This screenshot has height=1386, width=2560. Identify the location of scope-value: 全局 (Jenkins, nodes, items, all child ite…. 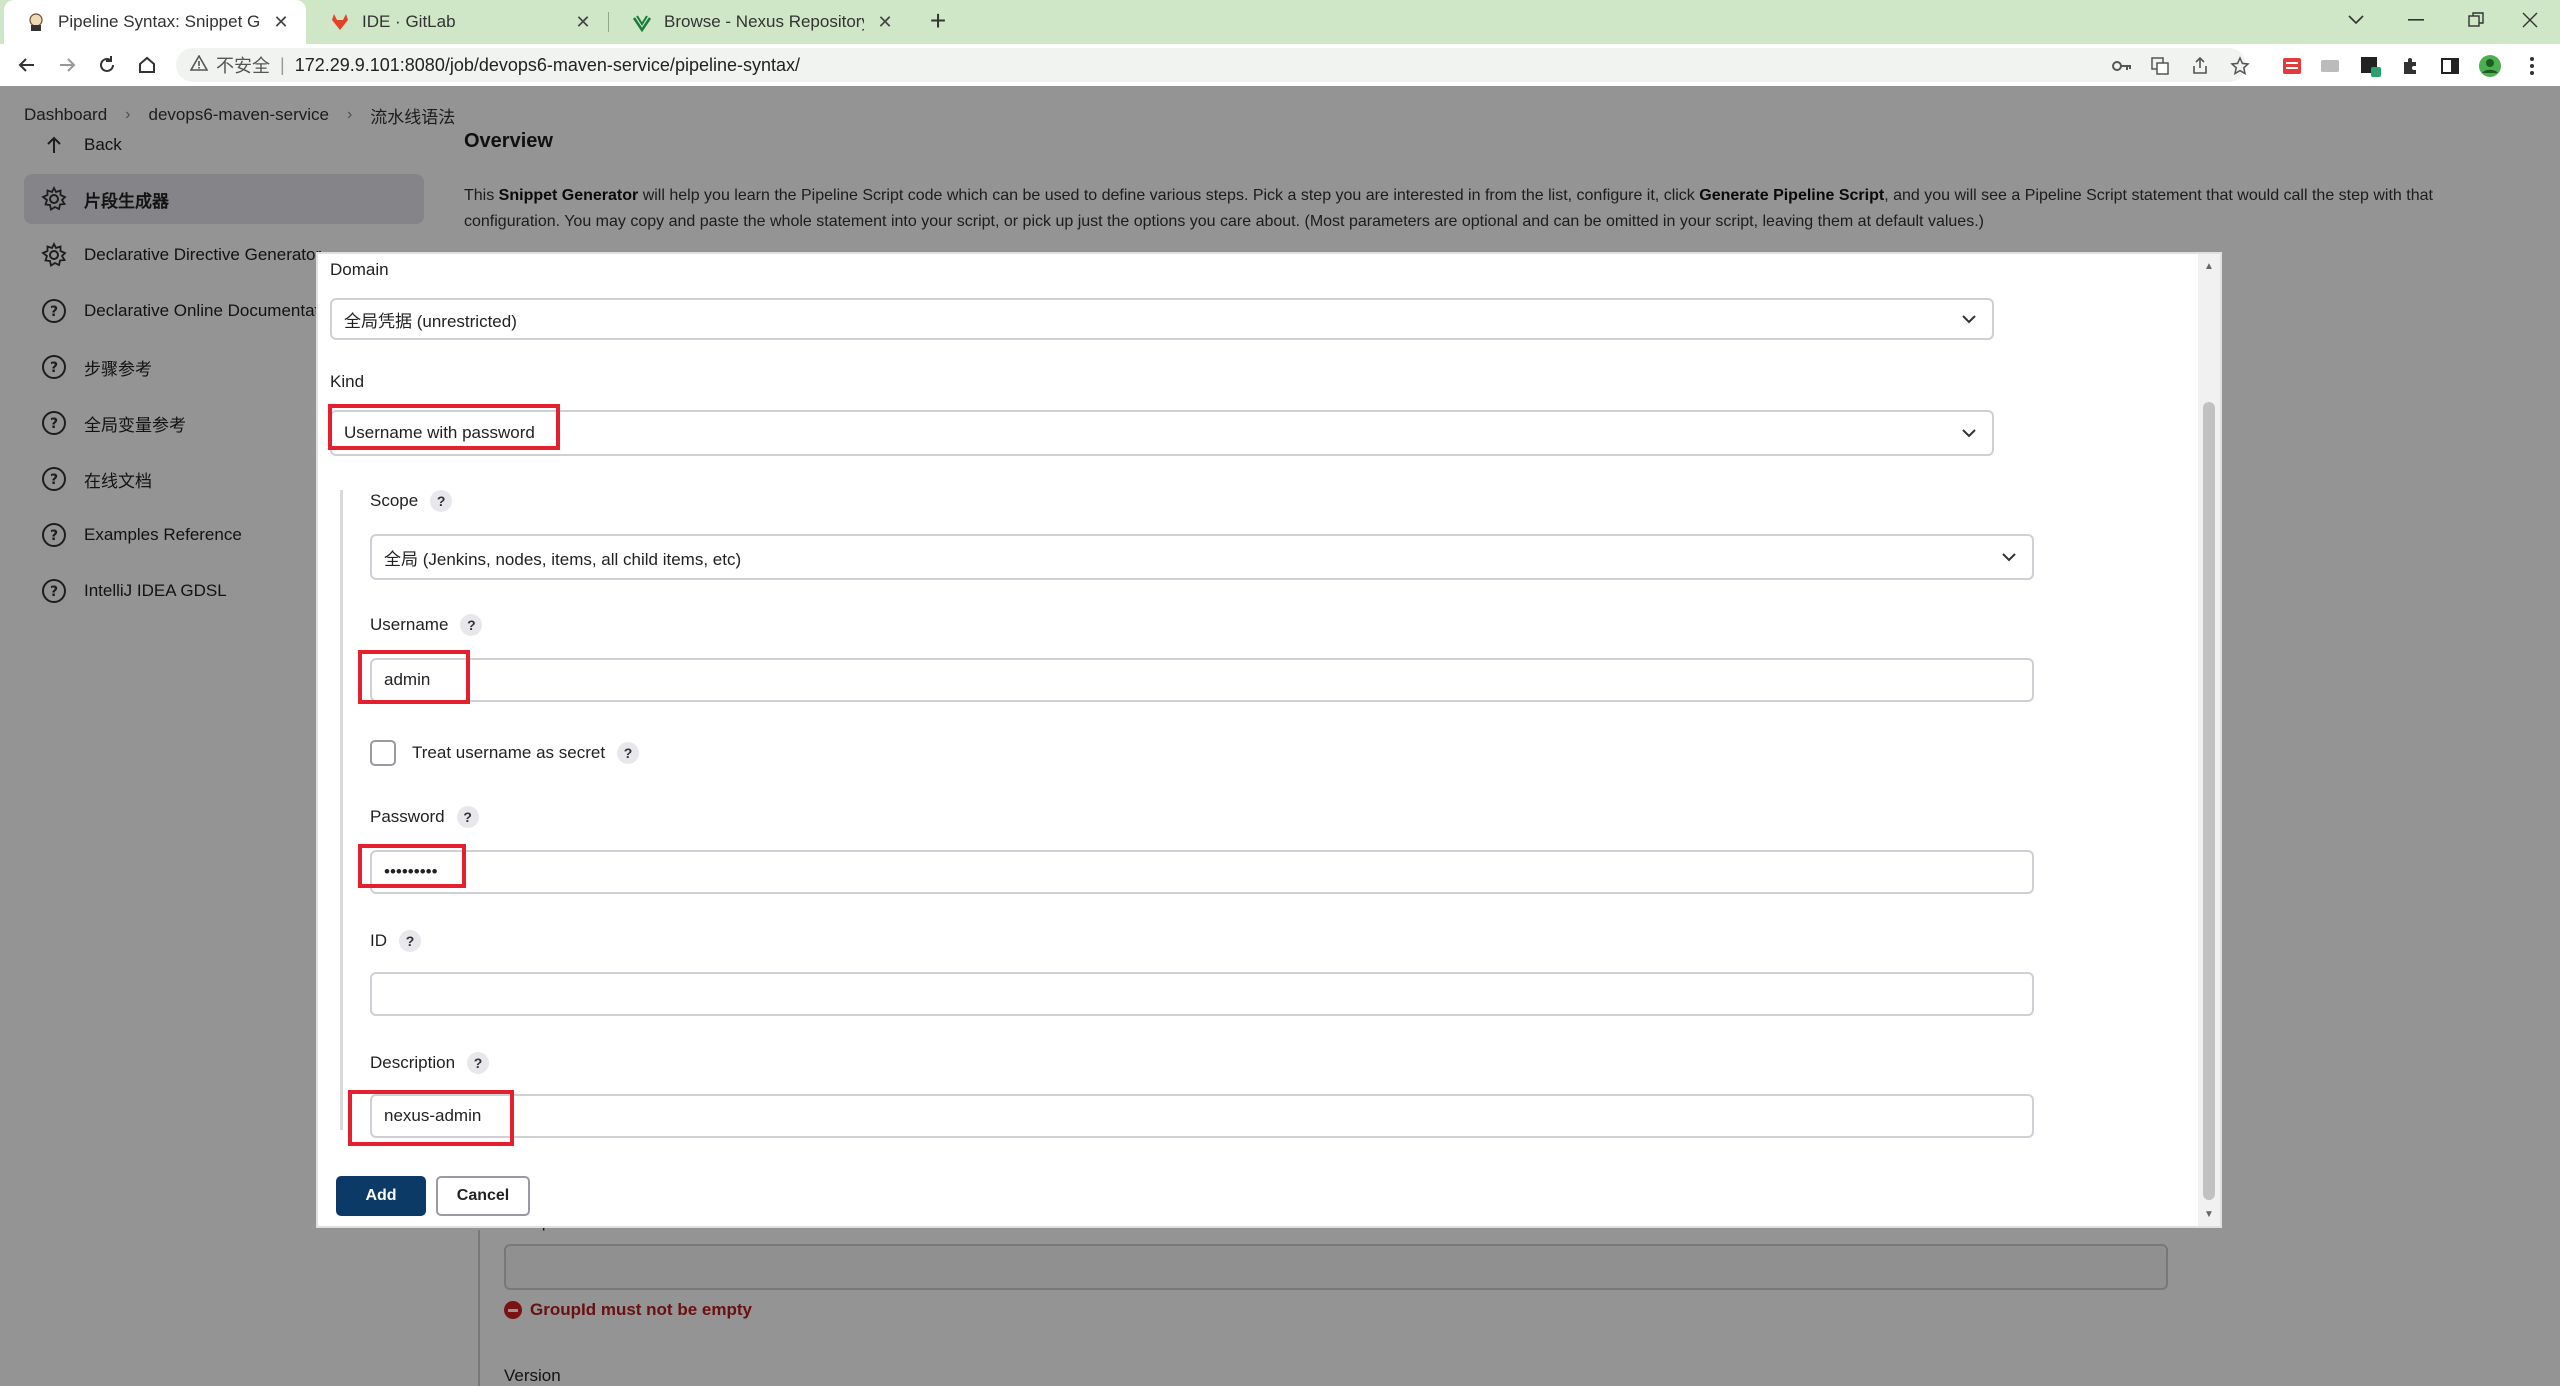
(563, 559).